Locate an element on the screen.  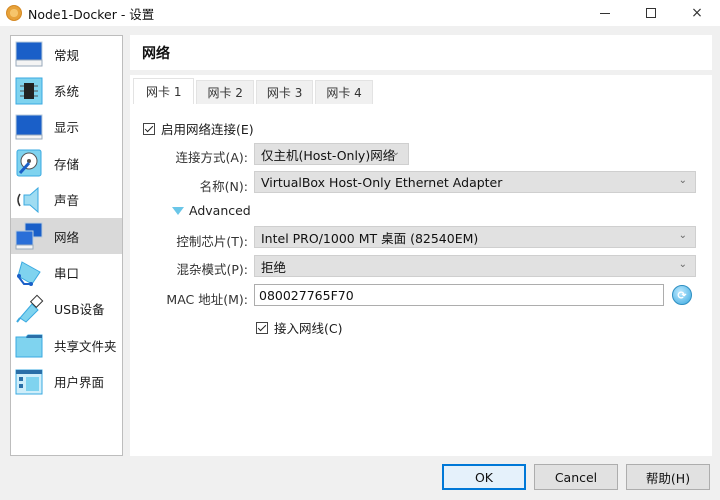
advanced-label: Advanced is located at coordinates (220, 210).